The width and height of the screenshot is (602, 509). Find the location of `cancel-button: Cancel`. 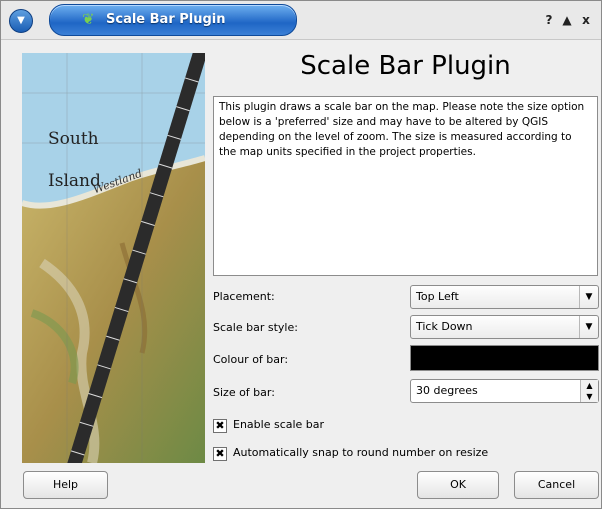

cancel-button: Cancel is located at coordinates (556, 485).